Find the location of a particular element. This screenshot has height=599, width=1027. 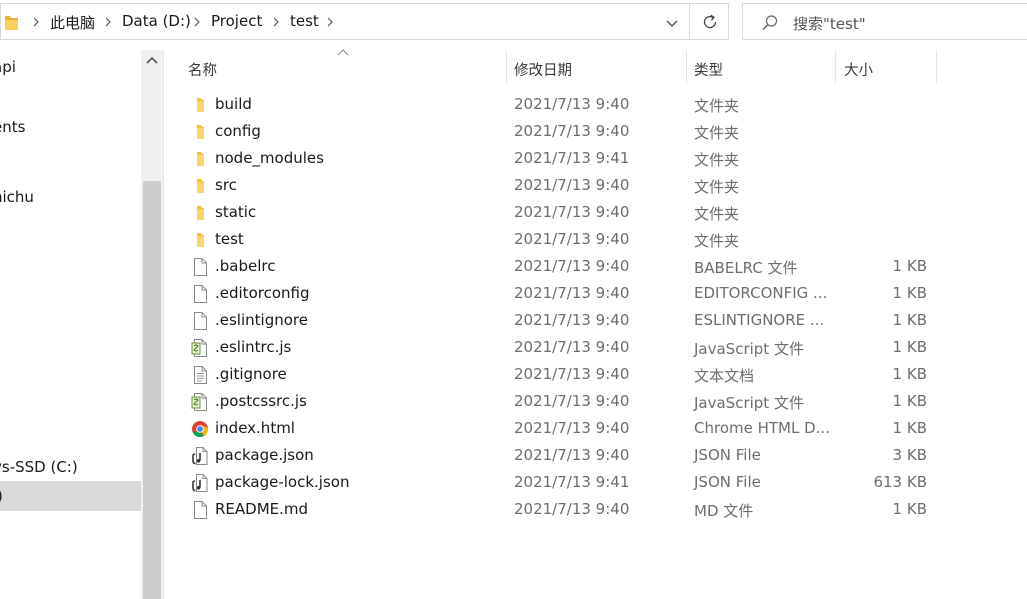

column-headers: 名称 修改日期 类型 大小 is located at coordinates (595, 66).